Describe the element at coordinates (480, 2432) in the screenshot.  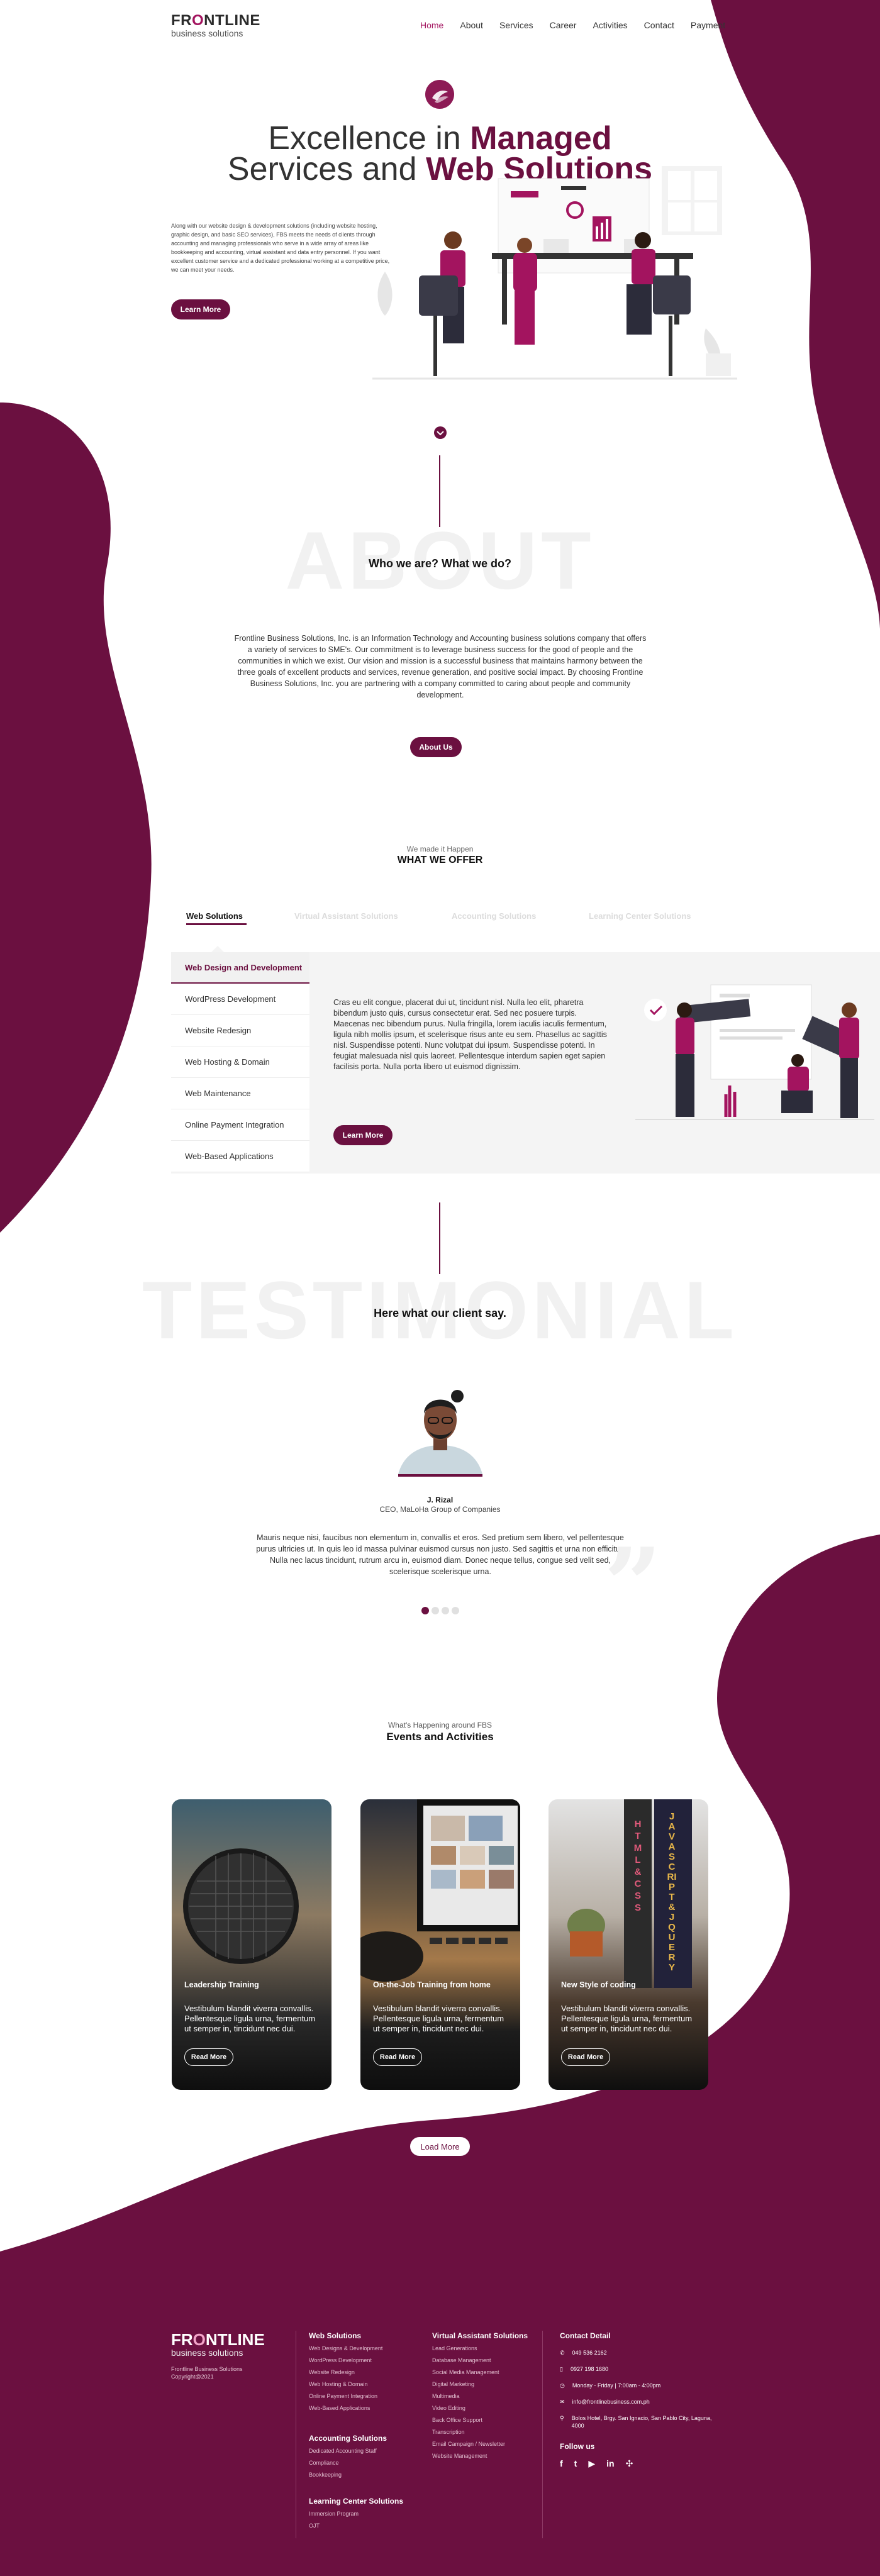
I see `footer-link: Transcription` at that location.